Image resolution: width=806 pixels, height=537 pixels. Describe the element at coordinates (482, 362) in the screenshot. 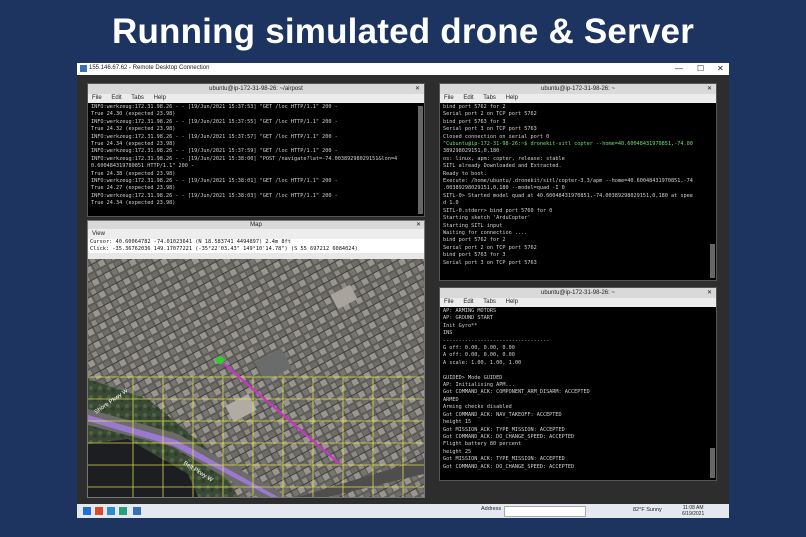

I see `terminal-line: A scale: 1.00, 1.00, 1.00` at that location.